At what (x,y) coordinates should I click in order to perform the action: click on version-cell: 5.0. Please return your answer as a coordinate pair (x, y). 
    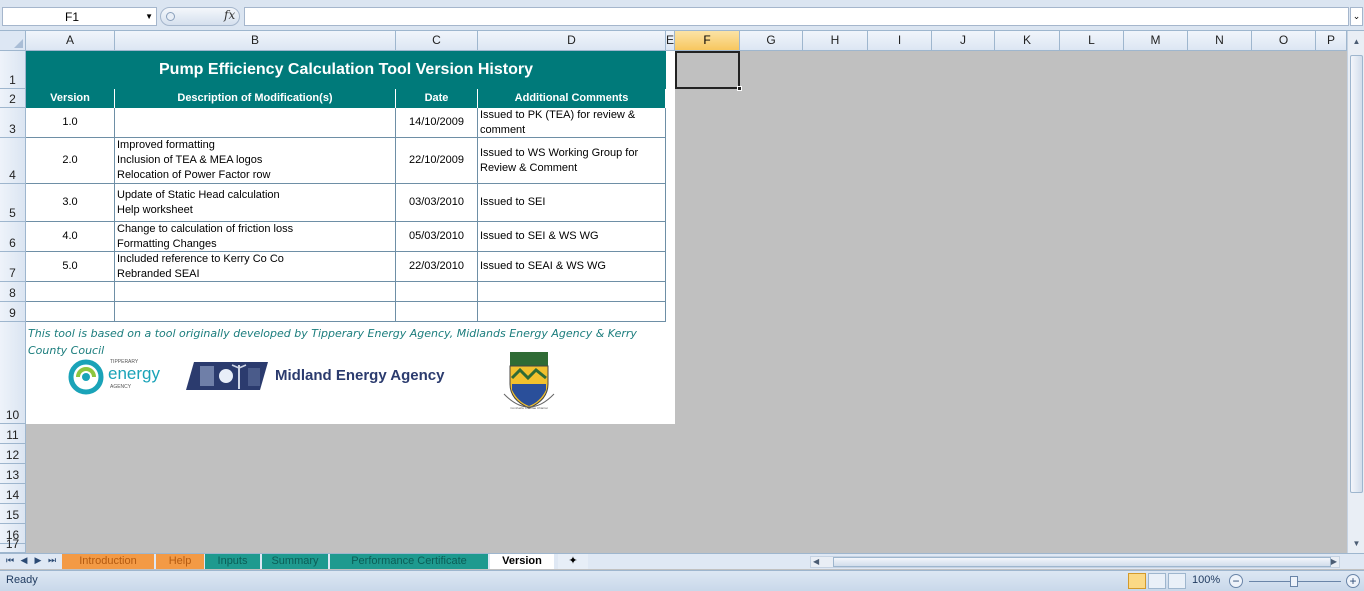
    Looking at the image, I should click on (70, 267).